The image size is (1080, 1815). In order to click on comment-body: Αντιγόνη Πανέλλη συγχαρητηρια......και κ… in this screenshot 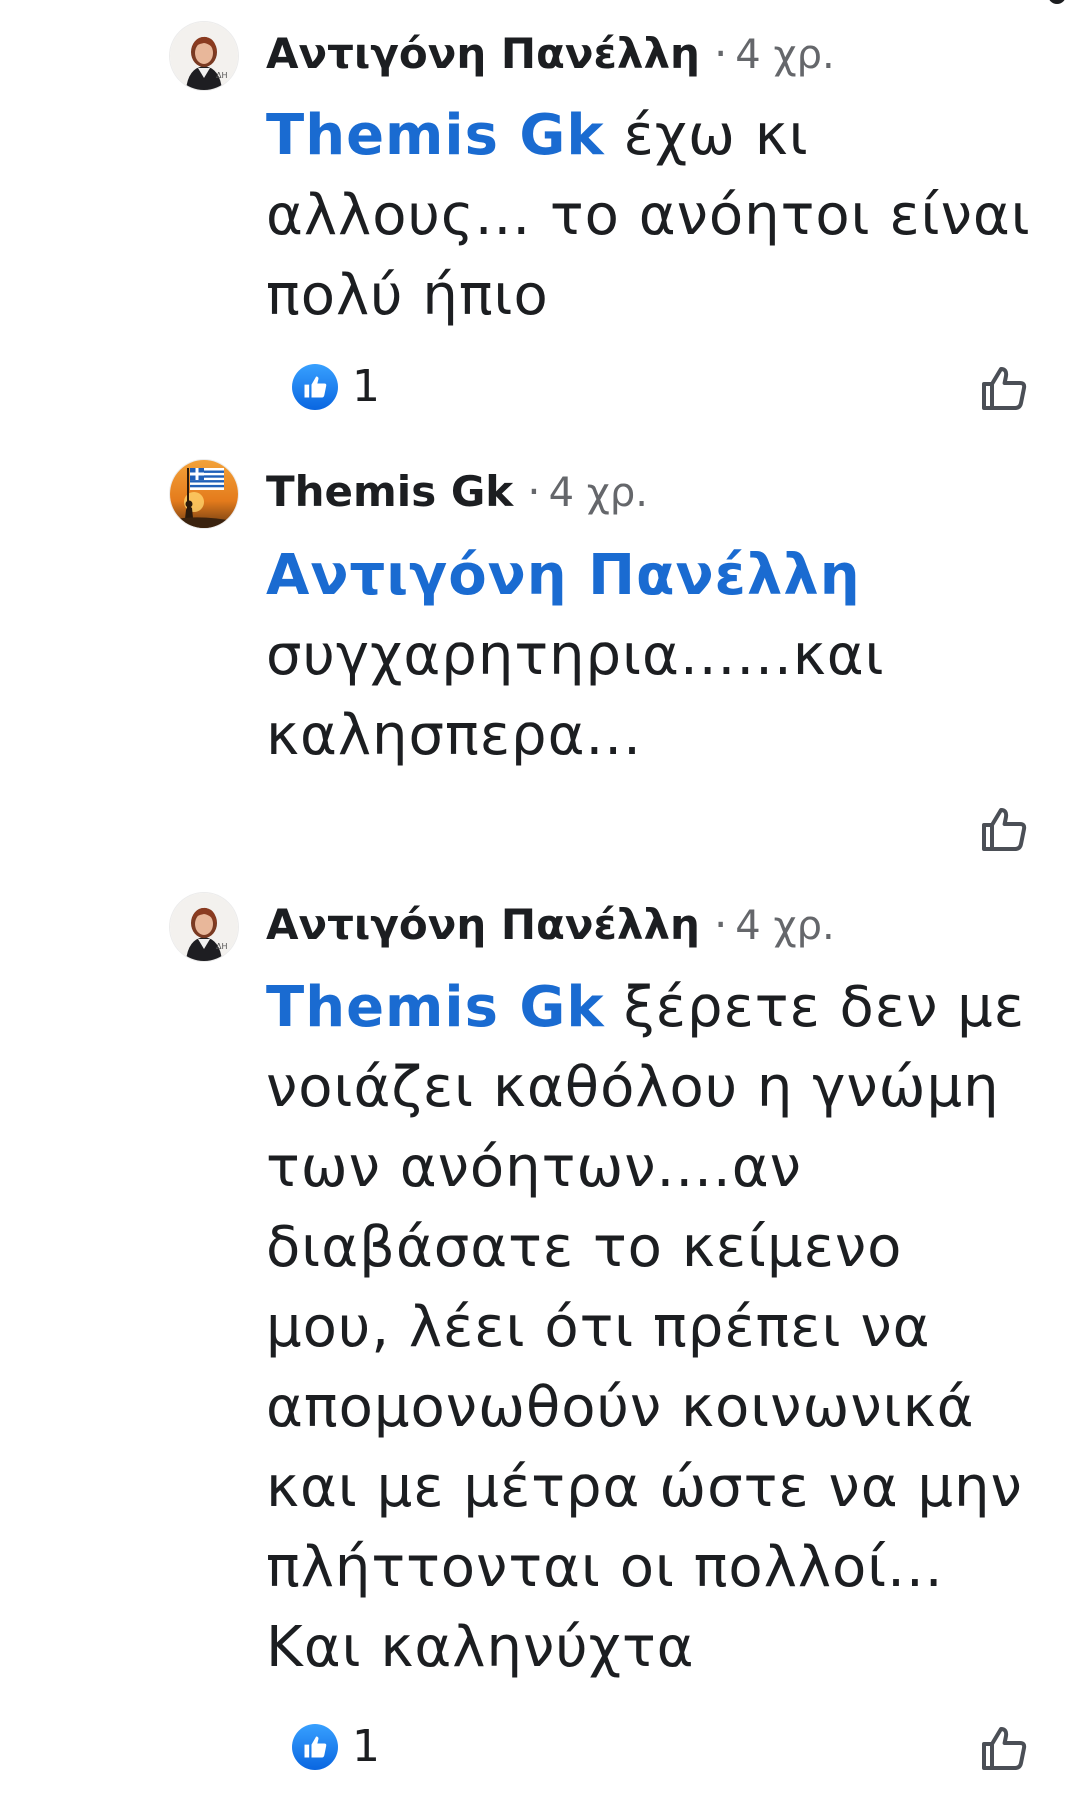, I will do `click(658, 656)`.